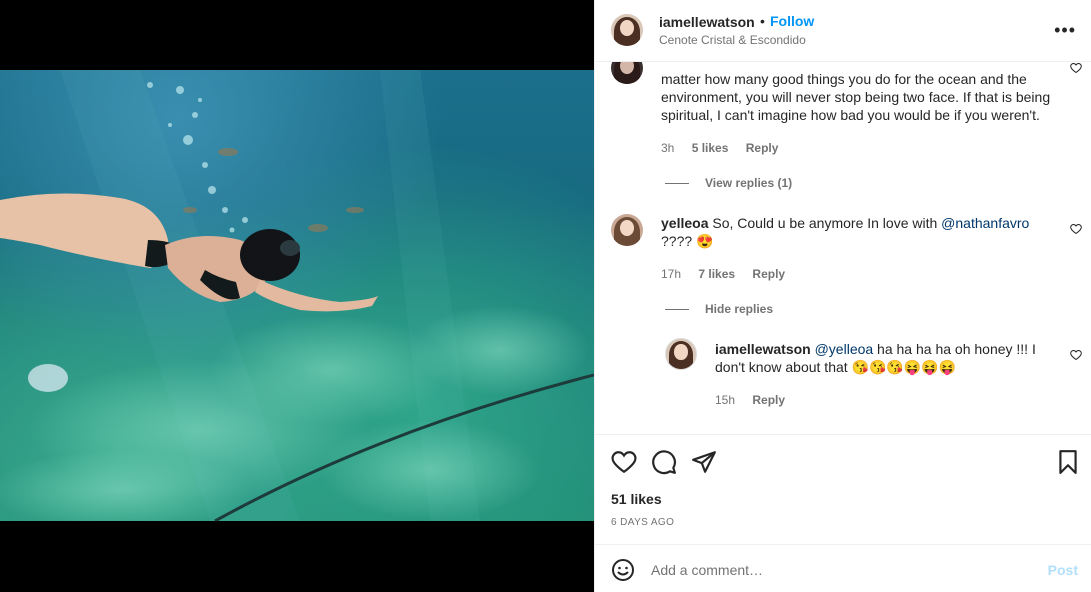  I want to click on post-date: 6 DAYS AGO, so click(643, 522).